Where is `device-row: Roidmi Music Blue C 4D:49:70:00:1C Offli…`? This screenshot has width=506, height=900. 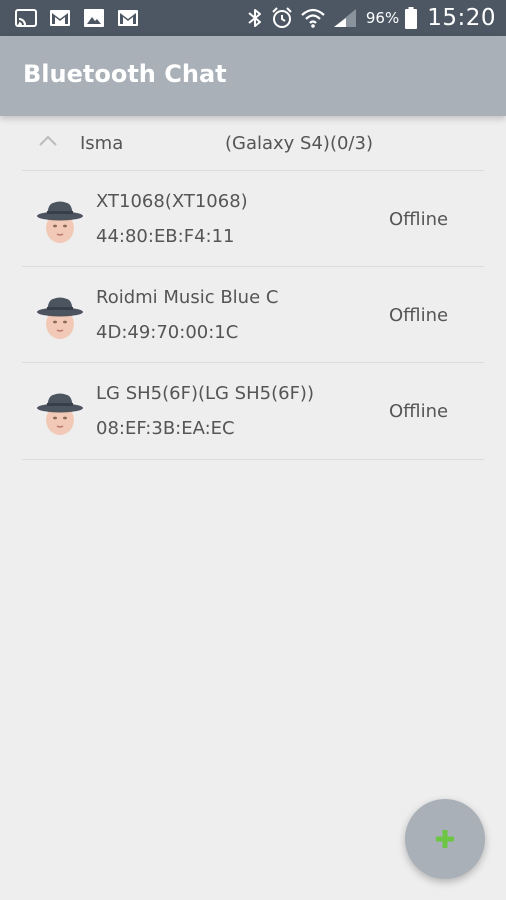 device-row: Roidmi Music Blue C 4D:49:70:00:1C Offli… is located at coordinates (253, 315).